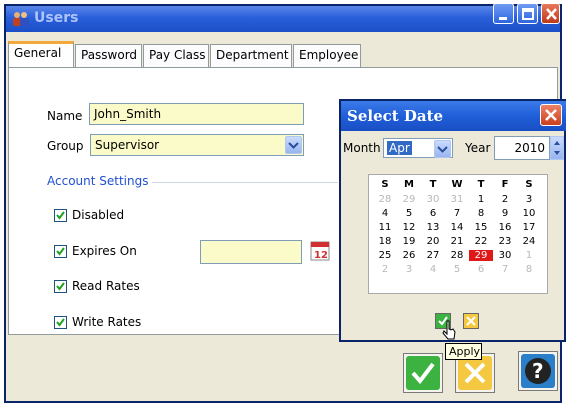 Image resolution: width=566 pixels, height=407 pixels. I want to click on dialog-cancel-button, so click(471, 321).